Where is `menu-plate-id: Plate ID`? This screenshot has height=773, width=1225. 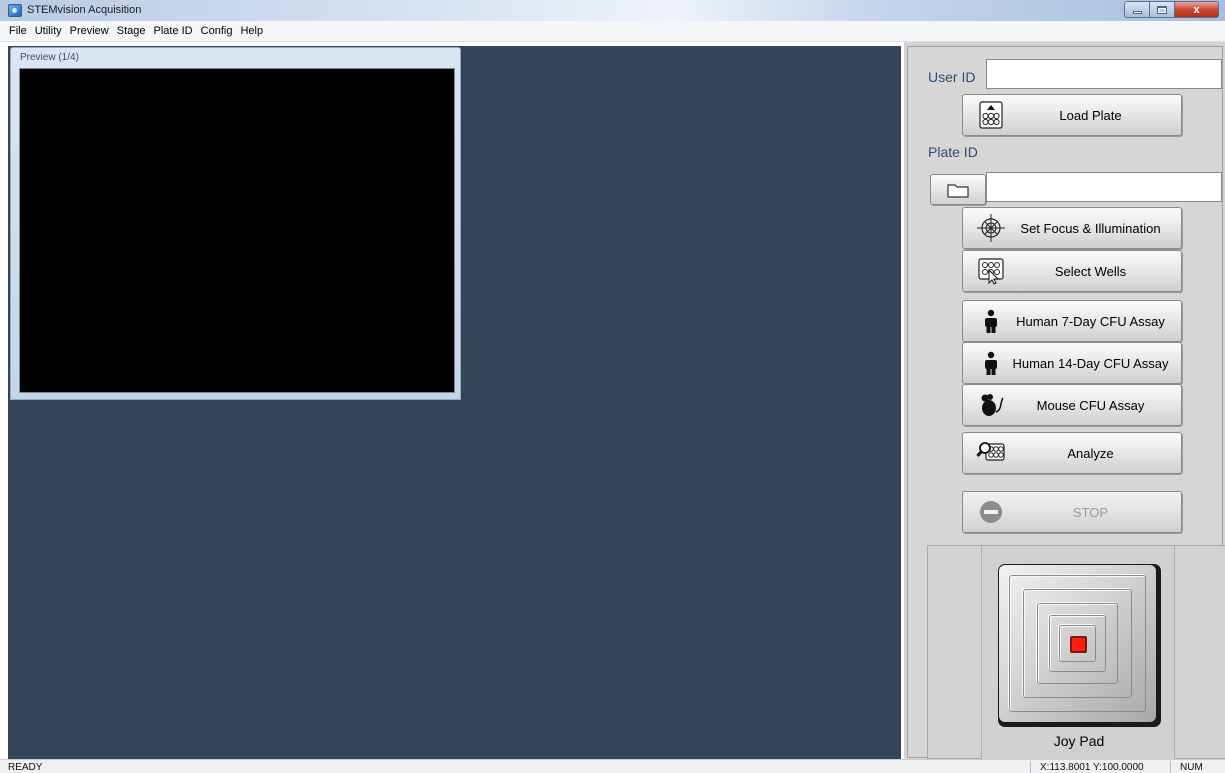
menu-plate-id: Plate ID is located at coordinates (173, 31).